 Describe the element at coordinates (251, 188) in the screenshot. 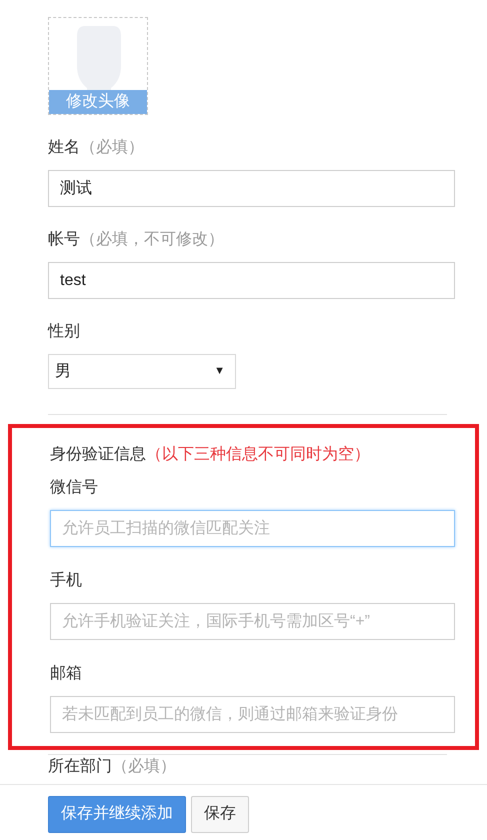

I see `text-field: 测试` at that location.